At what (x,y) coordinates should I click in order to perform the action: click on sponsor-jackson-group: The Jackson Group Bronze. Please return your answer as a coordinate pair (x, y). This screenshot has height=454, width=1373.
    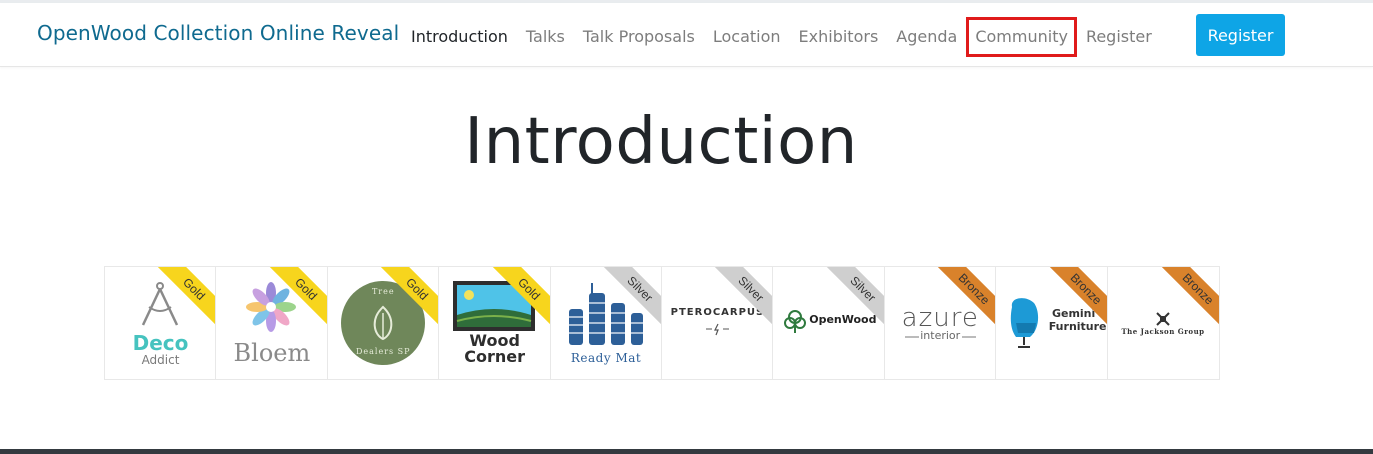
    Looking at the image, I should click on (1163, 323).